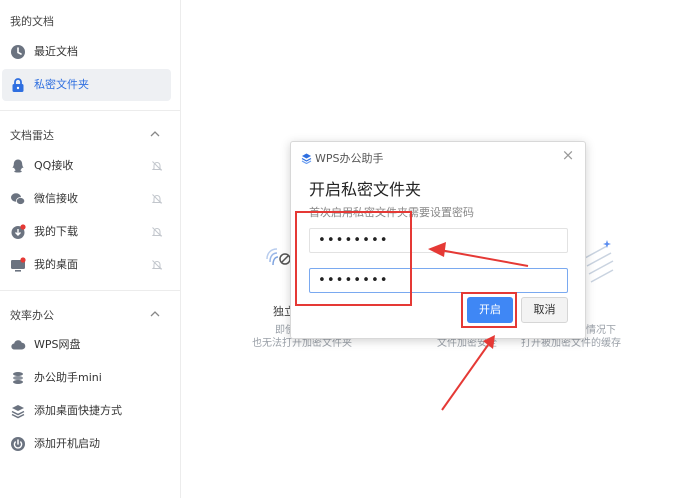 This screenshot has height=498, width=692. I want to click on section-title-radar: 文档雷达, so click(32, 135).